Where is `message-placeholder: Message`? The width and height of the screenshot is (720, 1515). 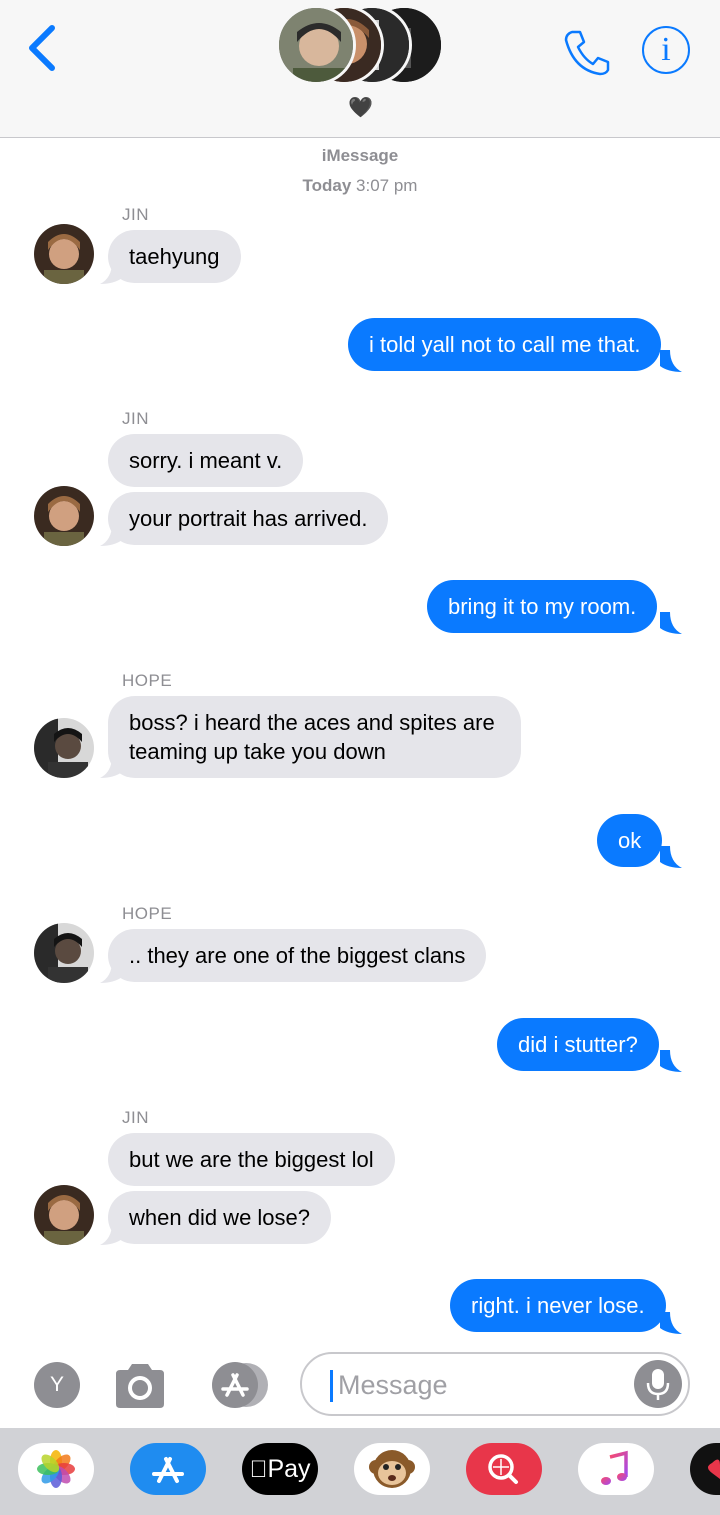 message-placeholder: Message is located at coordinates (393, 1385).